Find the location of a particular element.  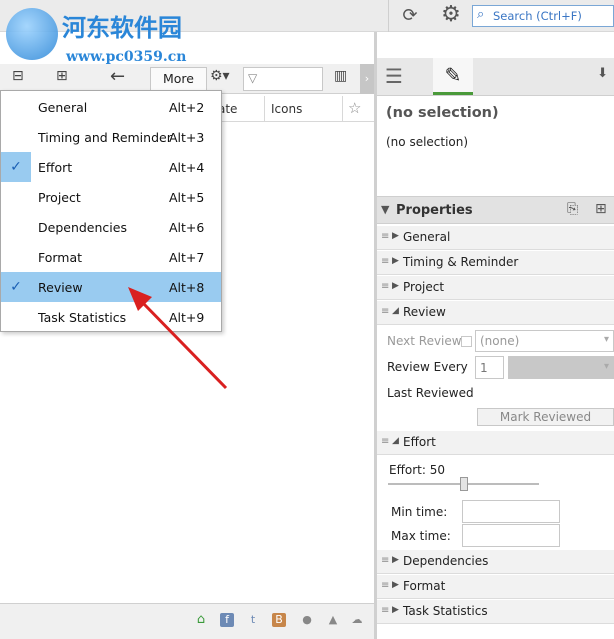

section-timing: ≡ ▶ Timing & Reminder is located at coordinates (495, 263).